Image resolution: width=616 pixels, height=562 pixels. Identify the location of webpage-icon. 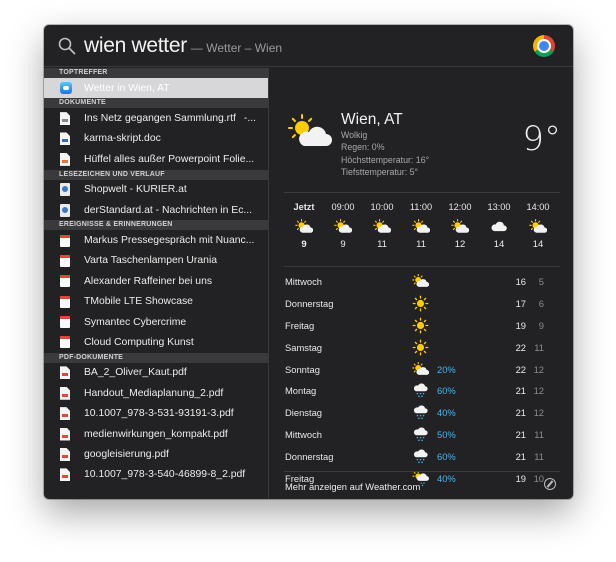
(65, 210).